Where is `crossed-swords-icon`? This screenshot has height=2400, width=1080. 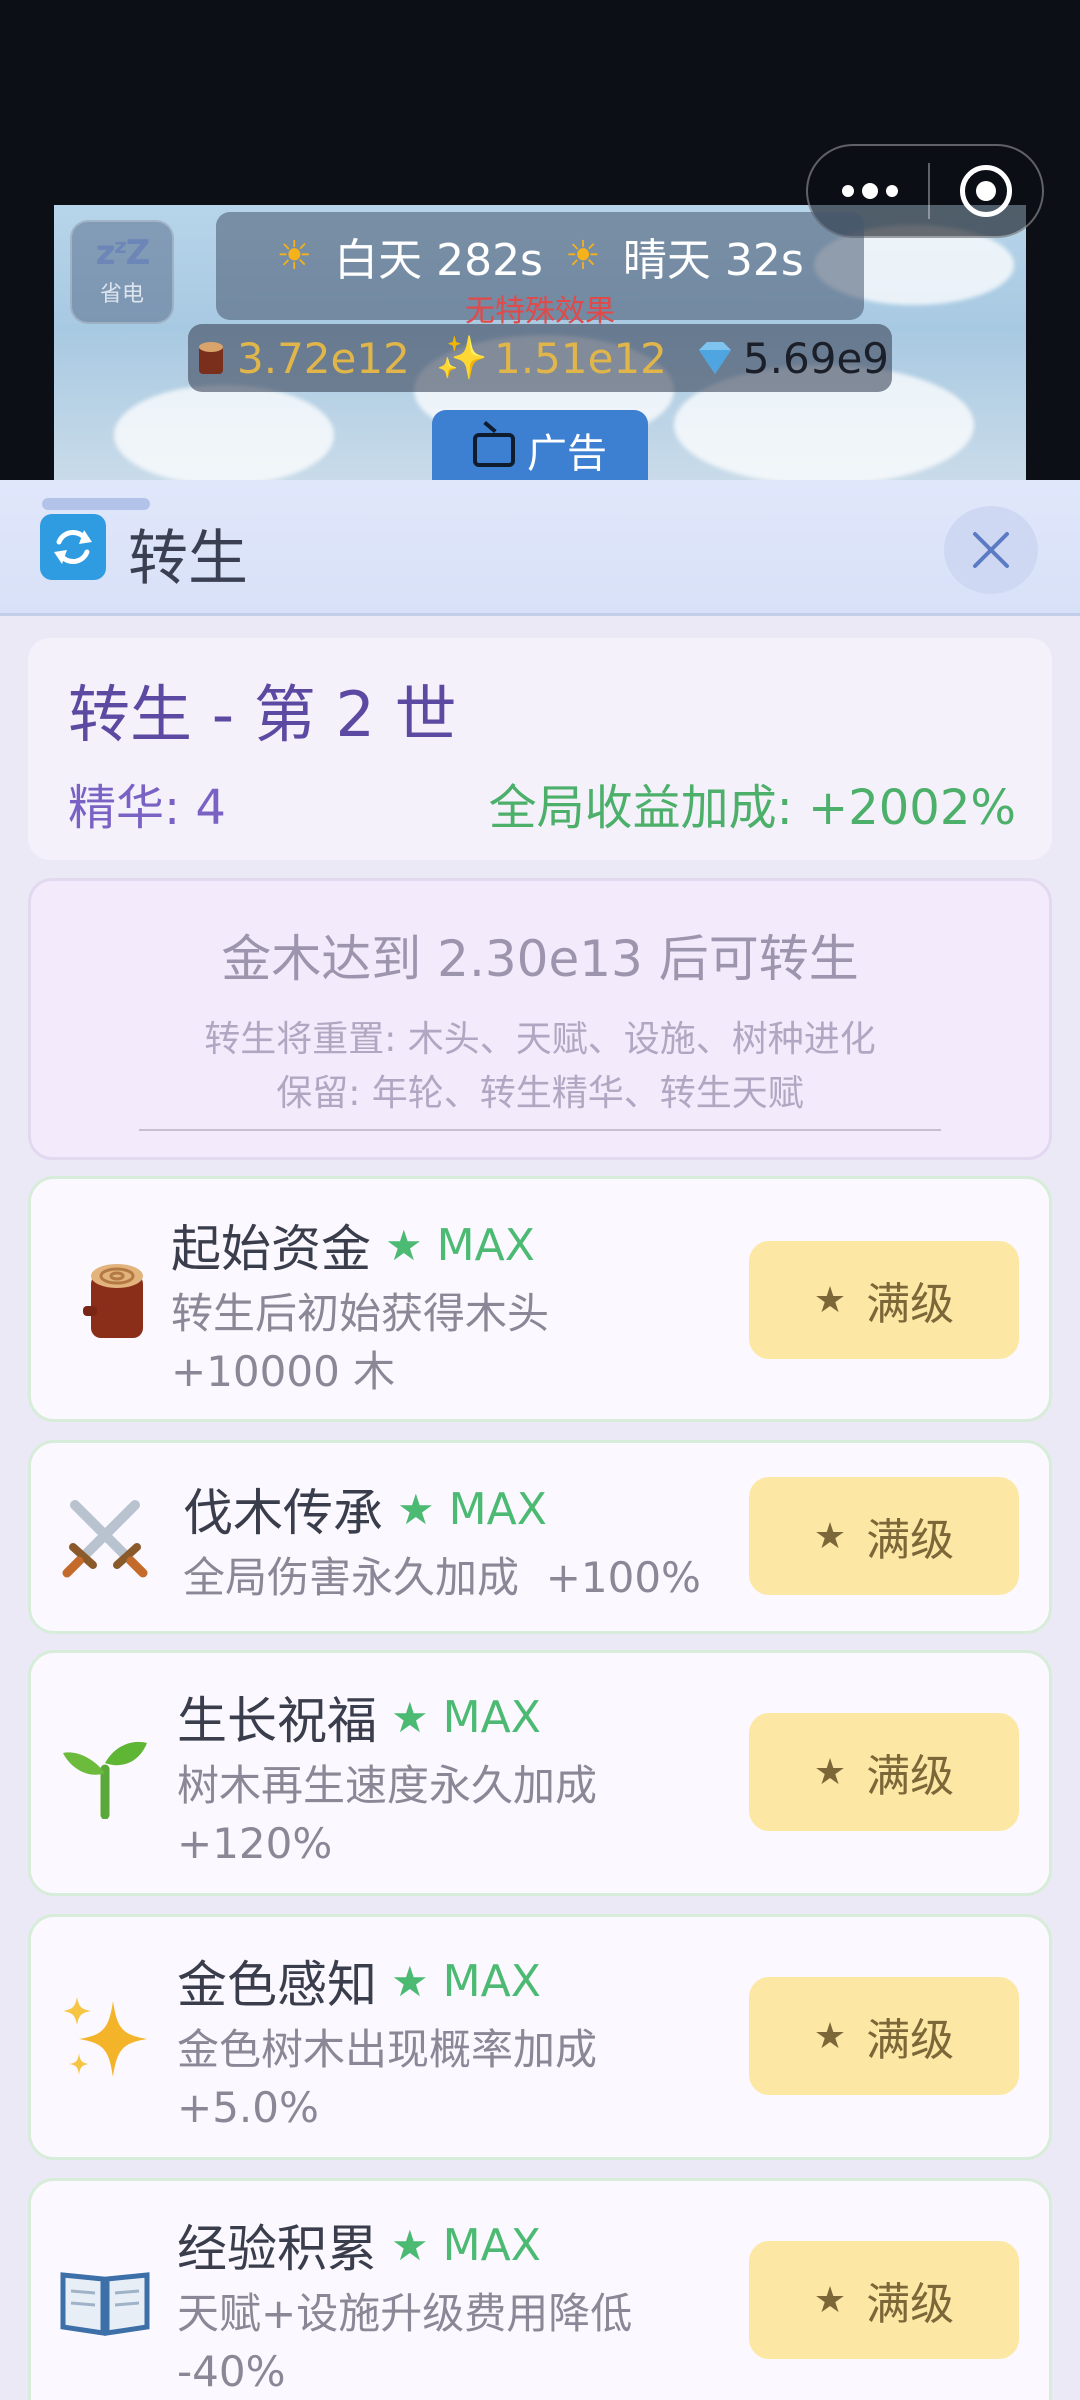
crossed-swords-icon is located at coordinates (105, 1537).